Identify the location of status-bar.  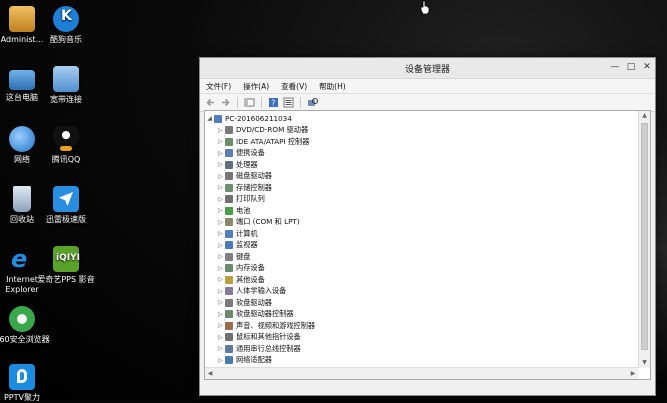
(427, 388).